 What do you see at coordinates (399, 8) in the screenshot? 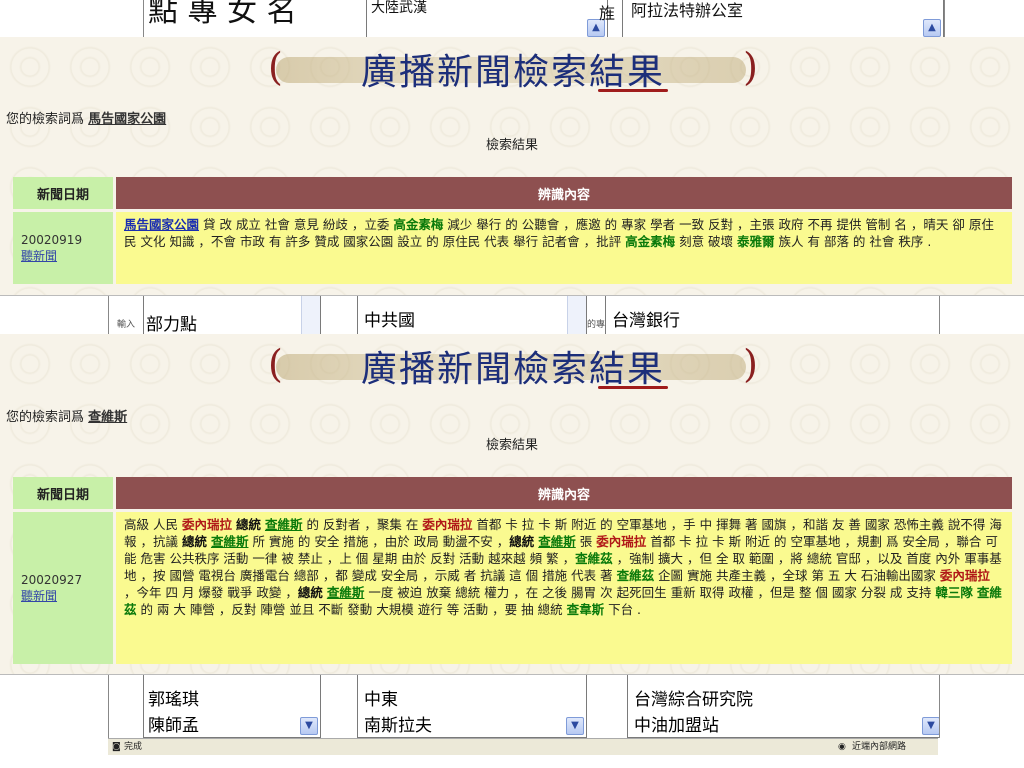
I see `background-list-text: 大陸武漢` at bounding box center [399, 8].